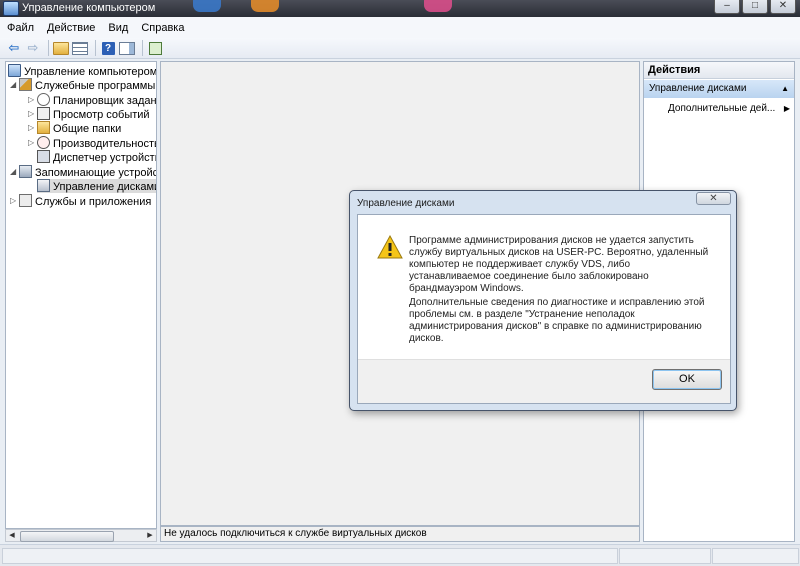 The width and height of the screenshot is (800, 566). What do you see at coordinates (43, 156) in the screenshot?
I see `device-manager-icon` at bounding box center [43, 156].